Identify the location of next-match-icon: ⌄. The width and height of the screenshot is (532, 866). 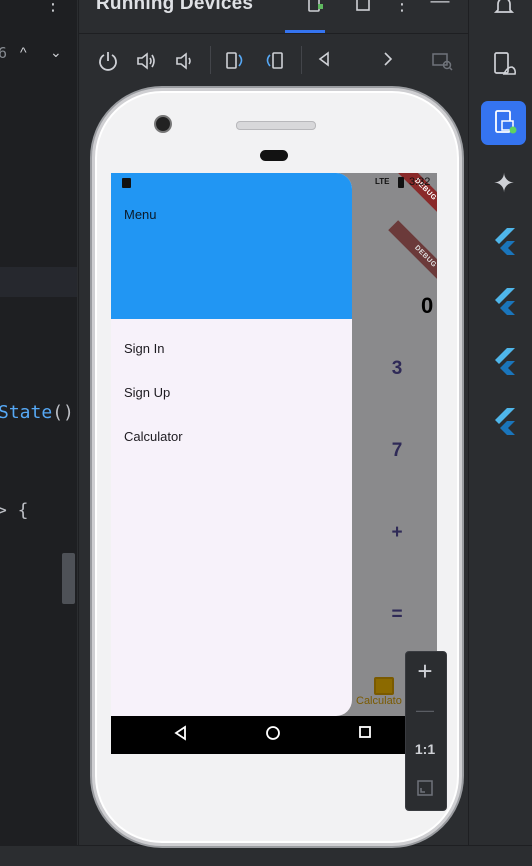
(56, 52).